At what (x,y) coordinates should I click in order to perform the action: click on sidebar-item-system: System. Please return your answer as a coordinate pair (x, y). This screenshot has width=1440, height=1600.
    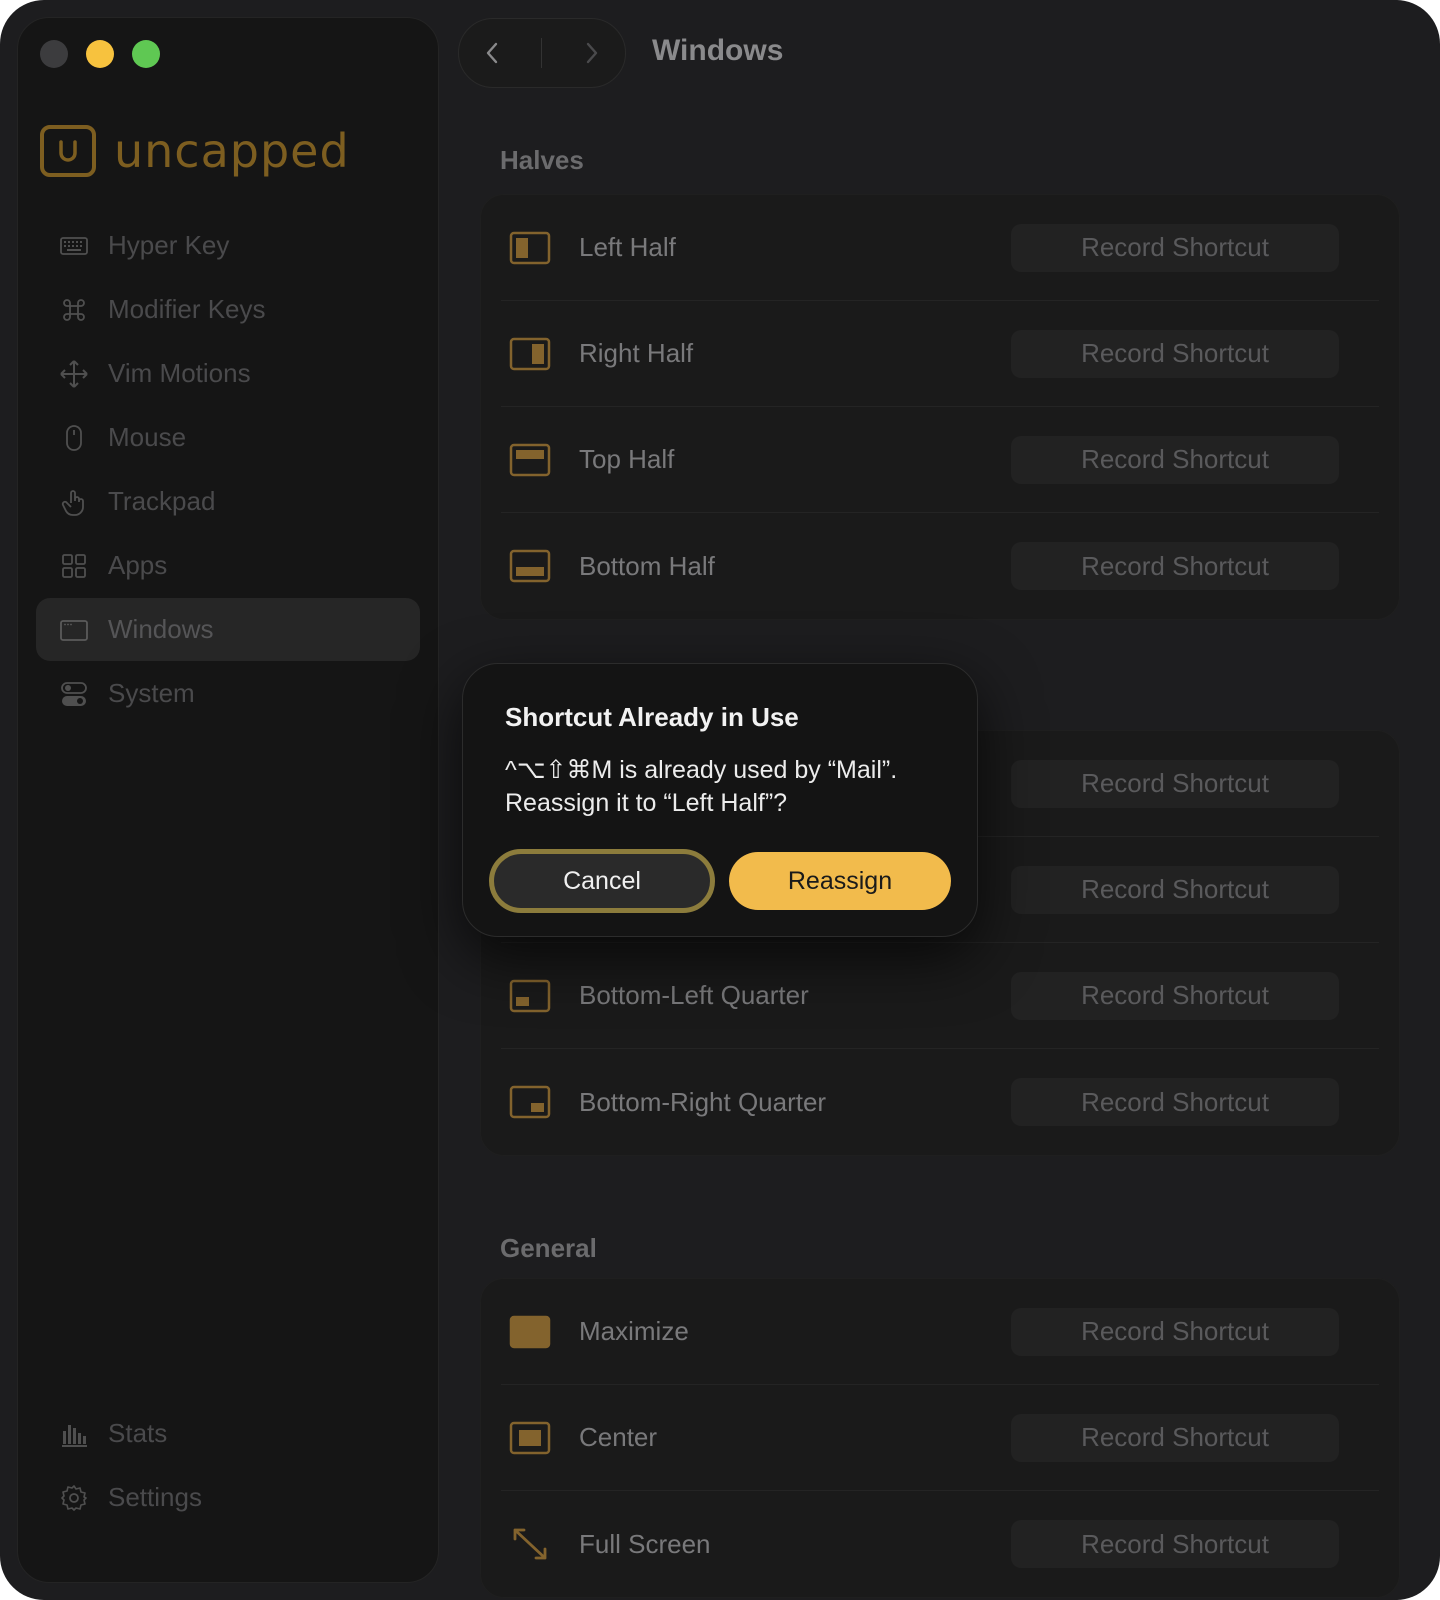
    Looking at the image, I should click on (228, 693).